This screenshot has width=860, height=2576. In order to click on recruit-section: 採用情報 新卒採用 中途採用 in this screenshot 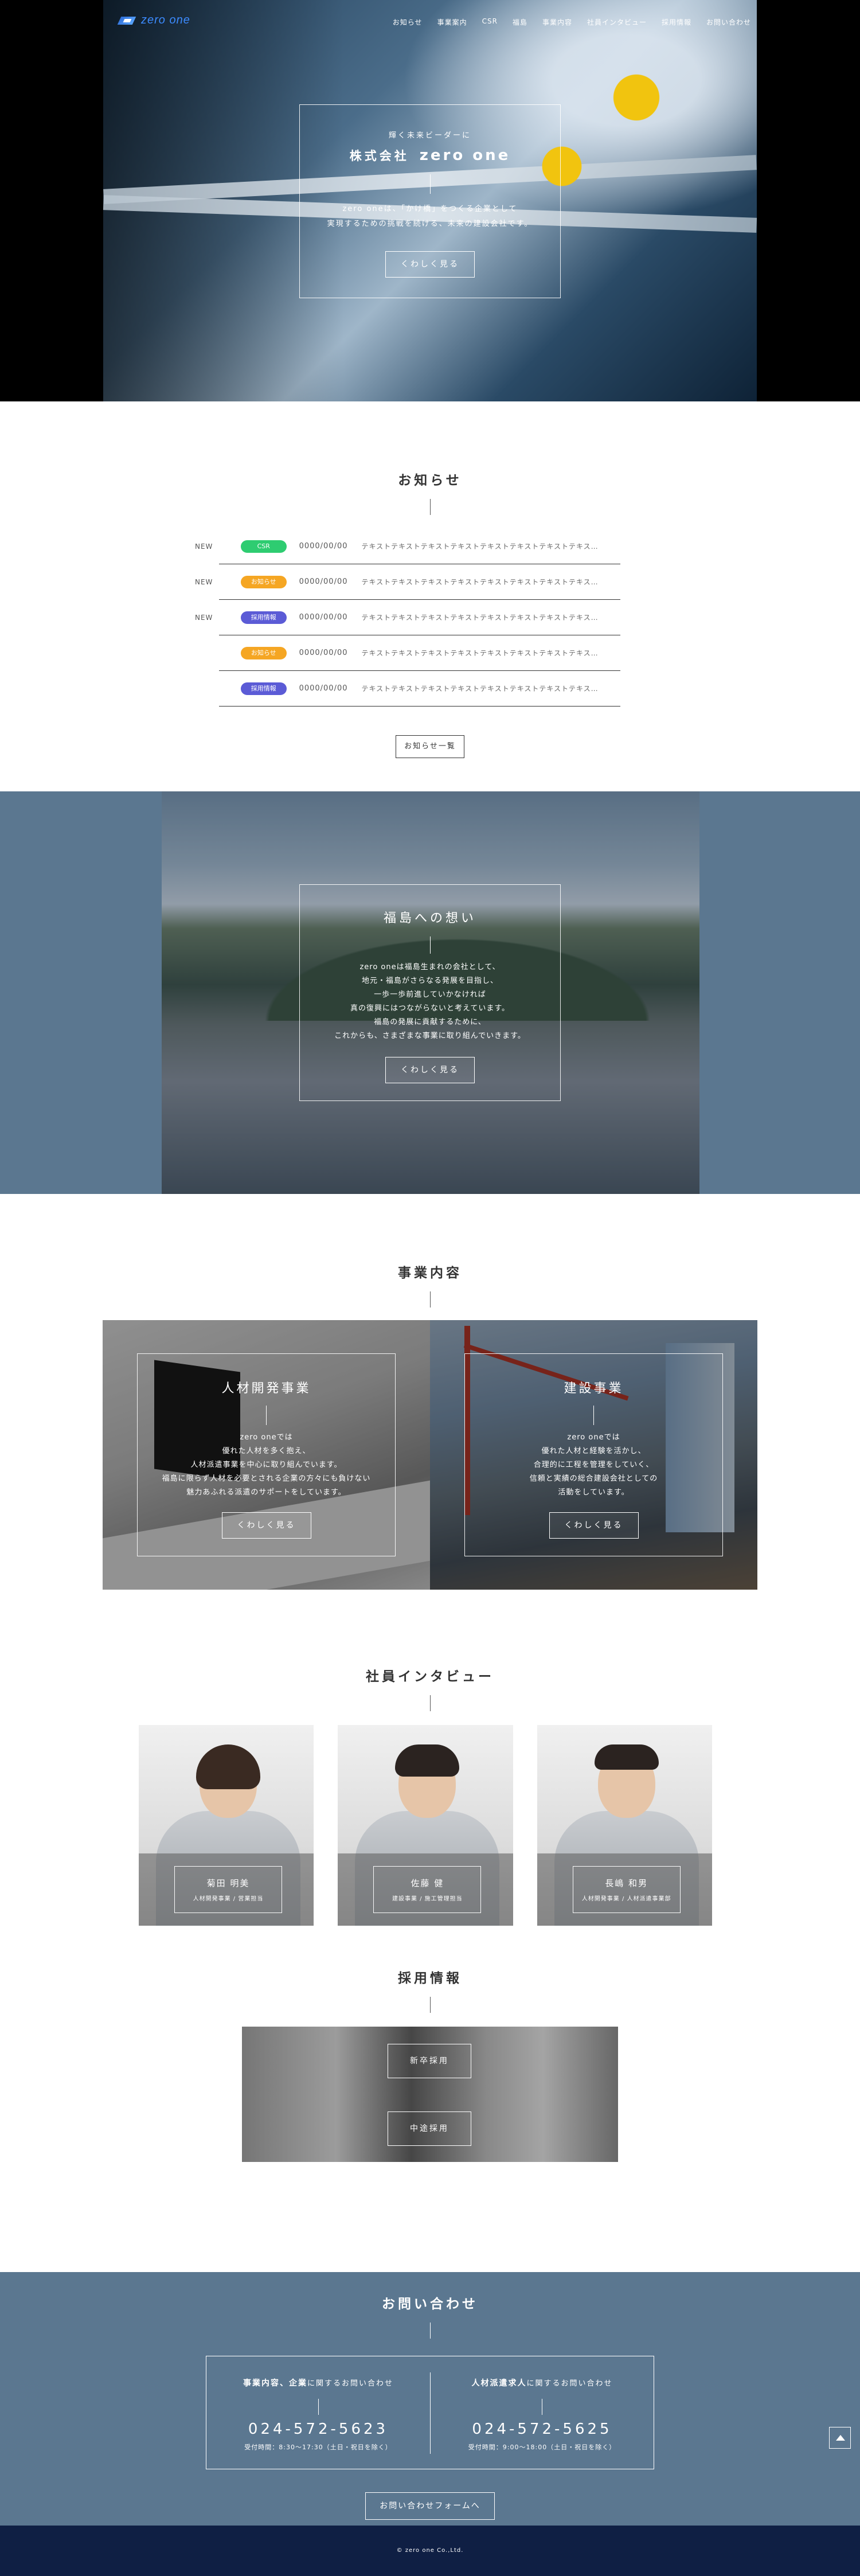, I will do `click(430, 2114)`.